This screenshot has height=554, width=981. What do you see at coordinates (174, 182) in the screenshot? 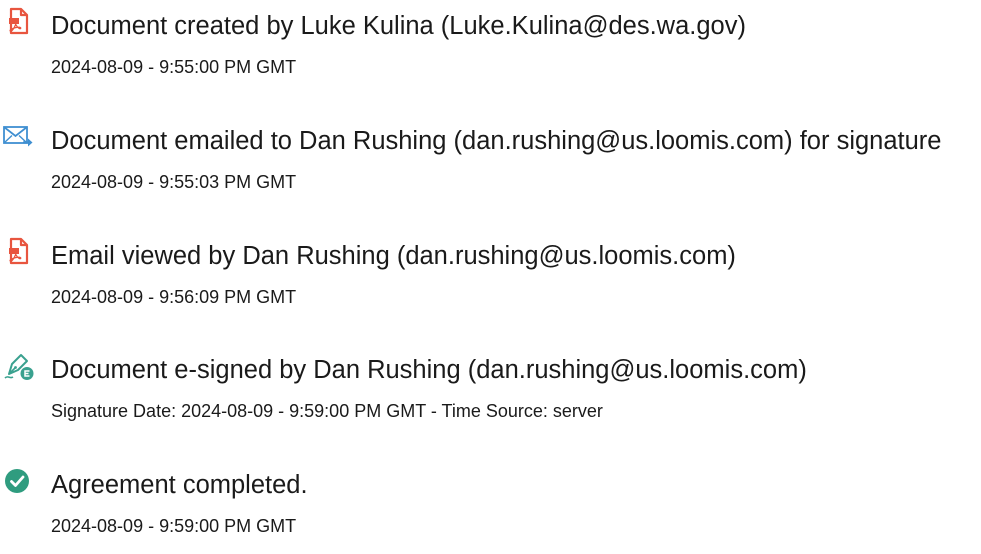
I see `event-timestamp: 2024-08-09 - 9:55:03 PM GMT` at bounding box center [174, 182].